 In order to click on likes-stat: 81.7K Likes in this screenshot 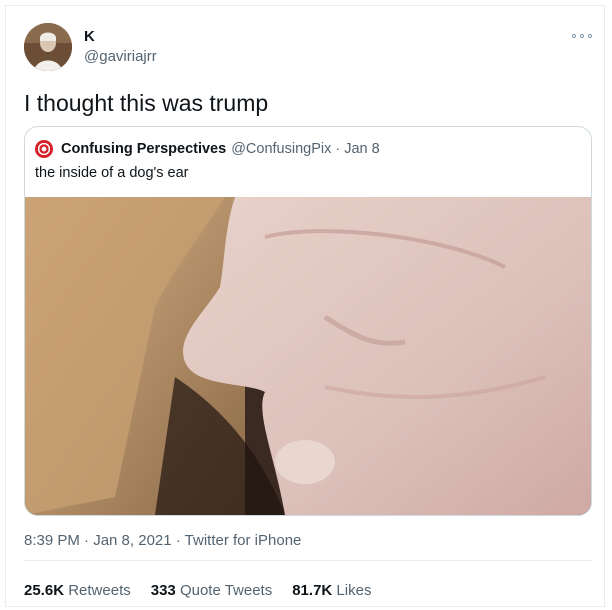, I will do `click(331, 590)`.